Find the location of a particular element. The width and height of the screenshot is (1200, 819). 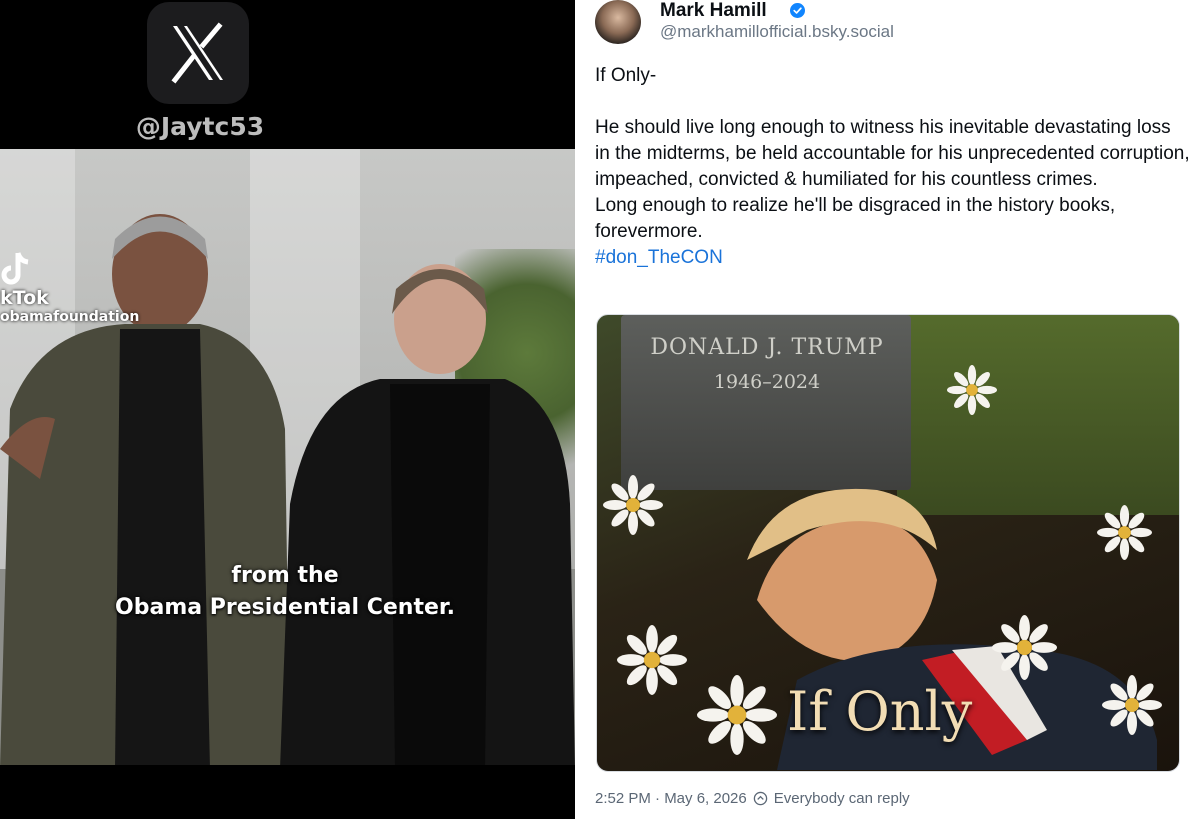

avatar is located at coordinates (618, 22).